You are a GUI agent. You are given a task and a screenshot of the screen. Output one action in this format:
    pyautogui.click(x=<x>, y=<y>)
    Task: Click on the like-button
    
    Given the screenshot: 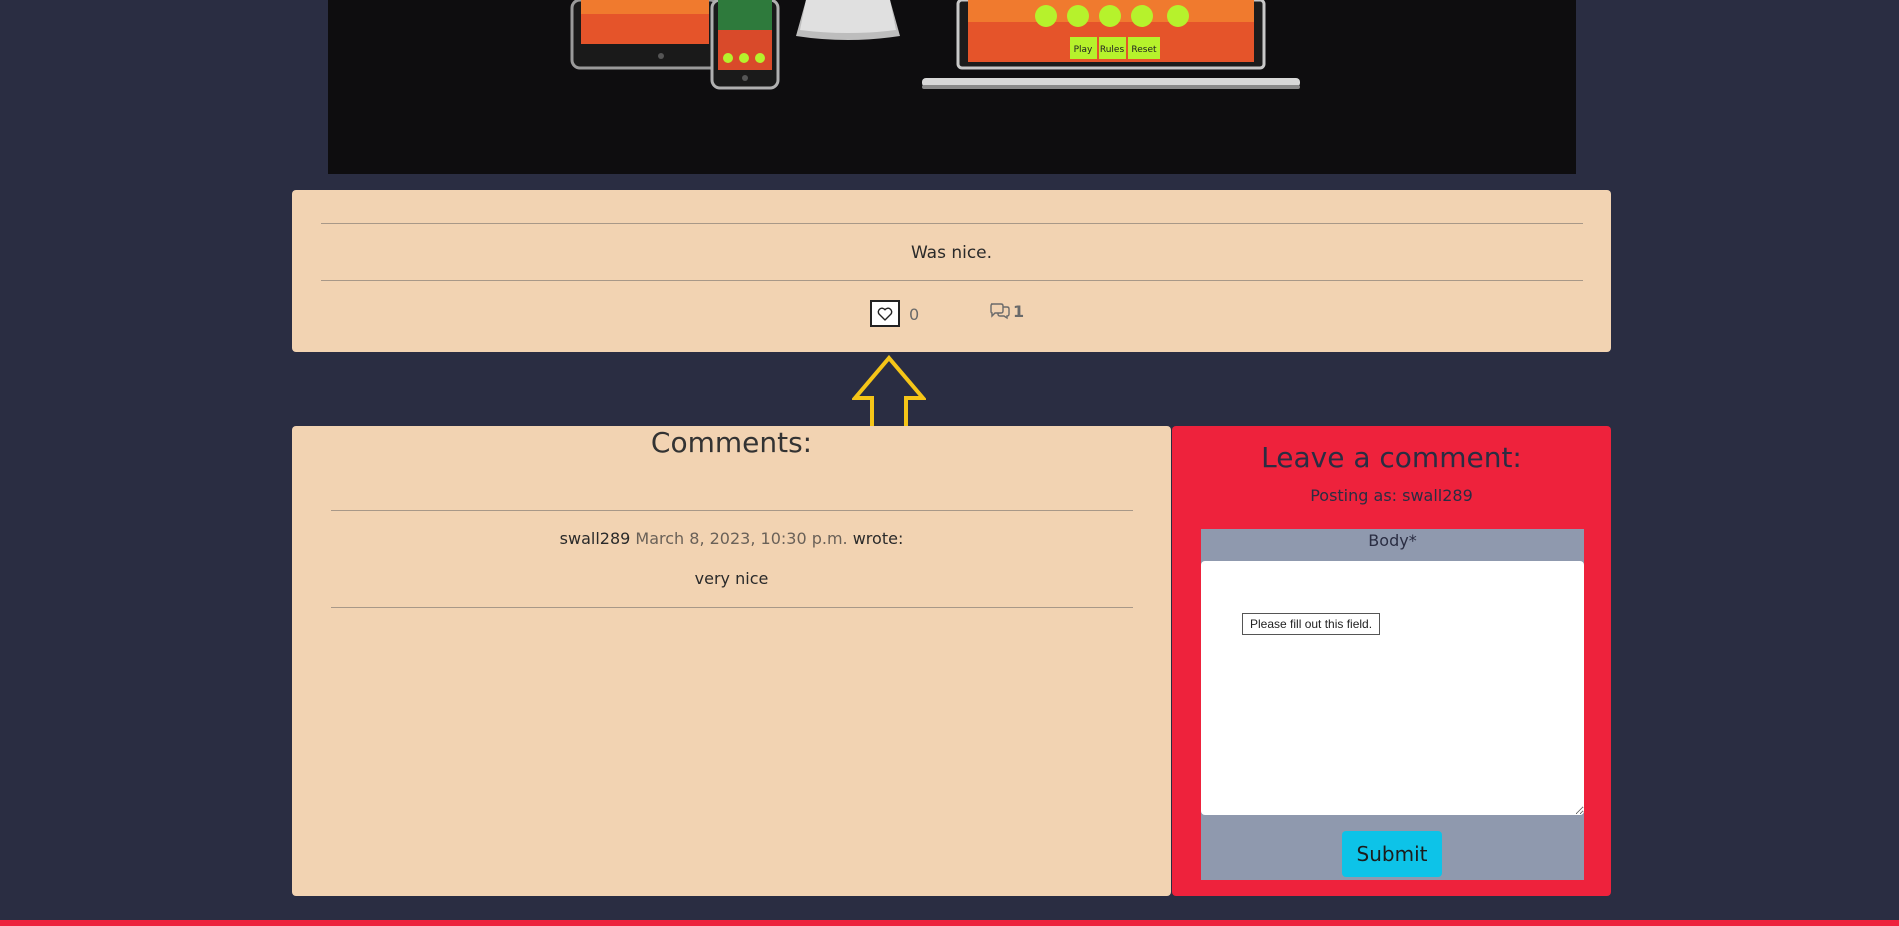 What is the action you would take?
    pyautogui.click(x=885, y=313)
    